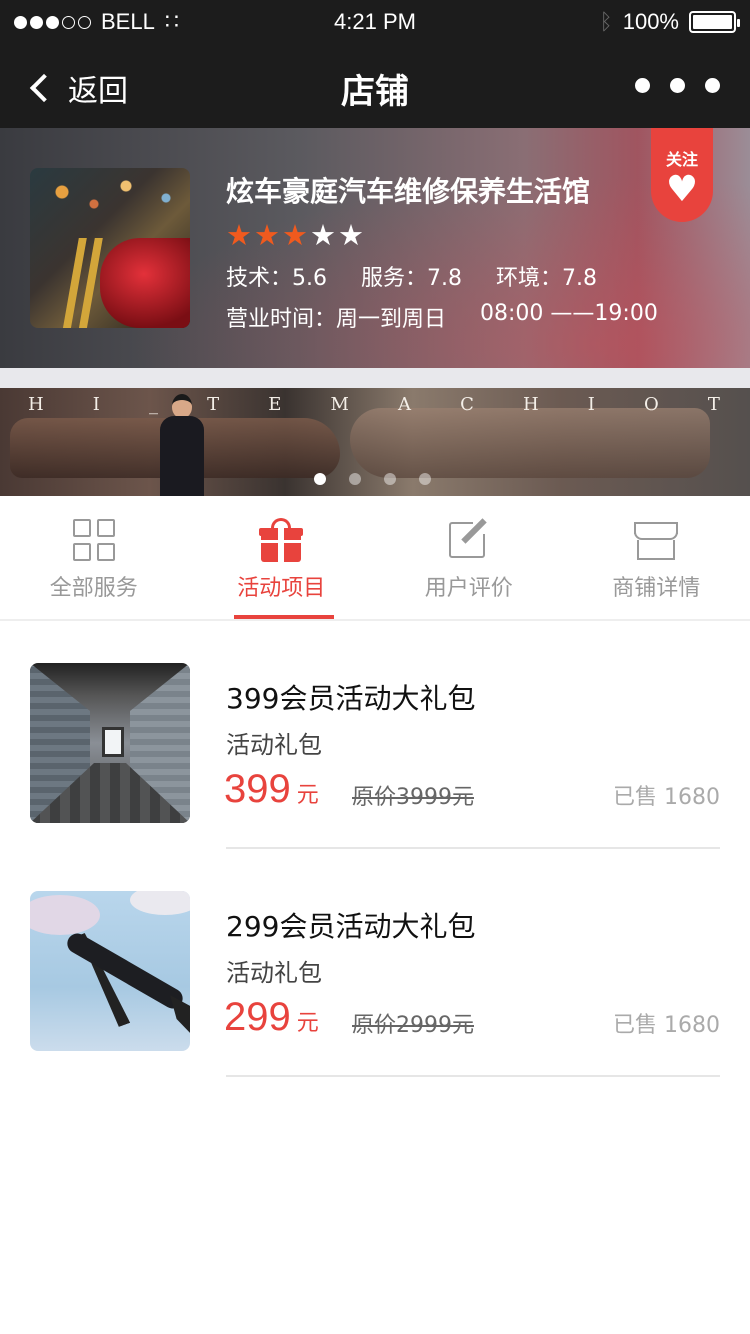  I want to click on status-right: ᛒ 100%, so click(669, 22).